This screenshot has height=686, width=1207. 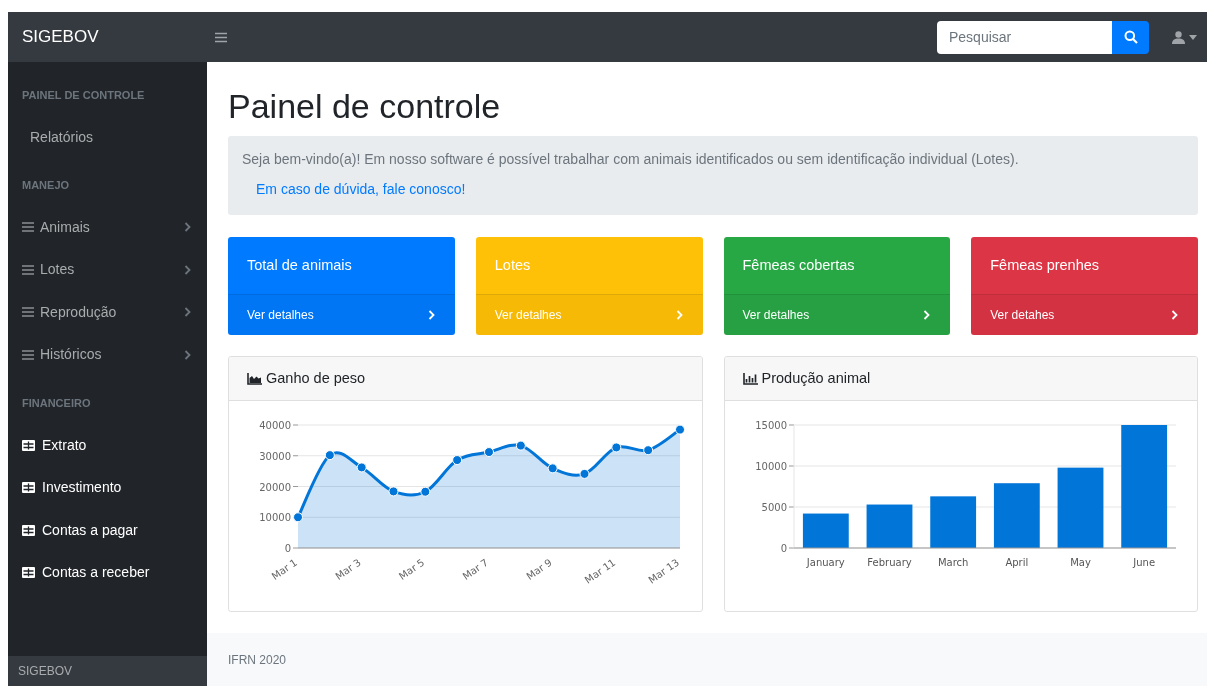 I want to click on axis-tick-label: 40000, so click(x=275, y=425).